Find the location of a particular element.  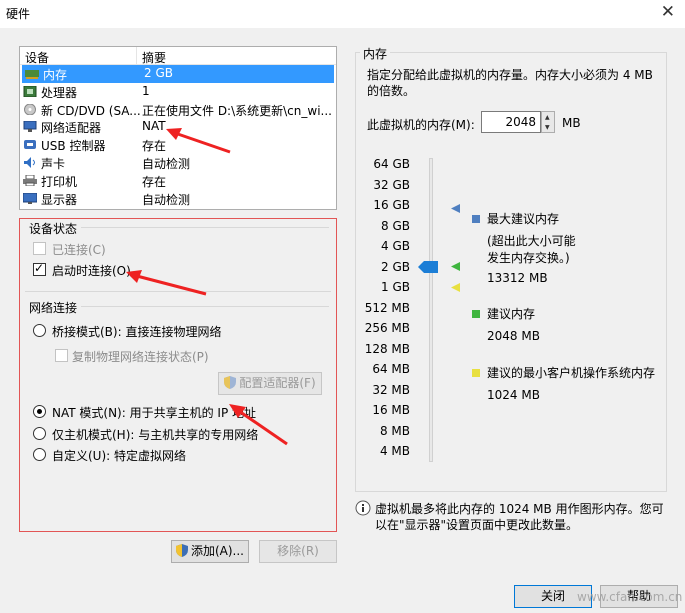

watermark: www.cfan.com.cn is located at coordinates (630, 597).